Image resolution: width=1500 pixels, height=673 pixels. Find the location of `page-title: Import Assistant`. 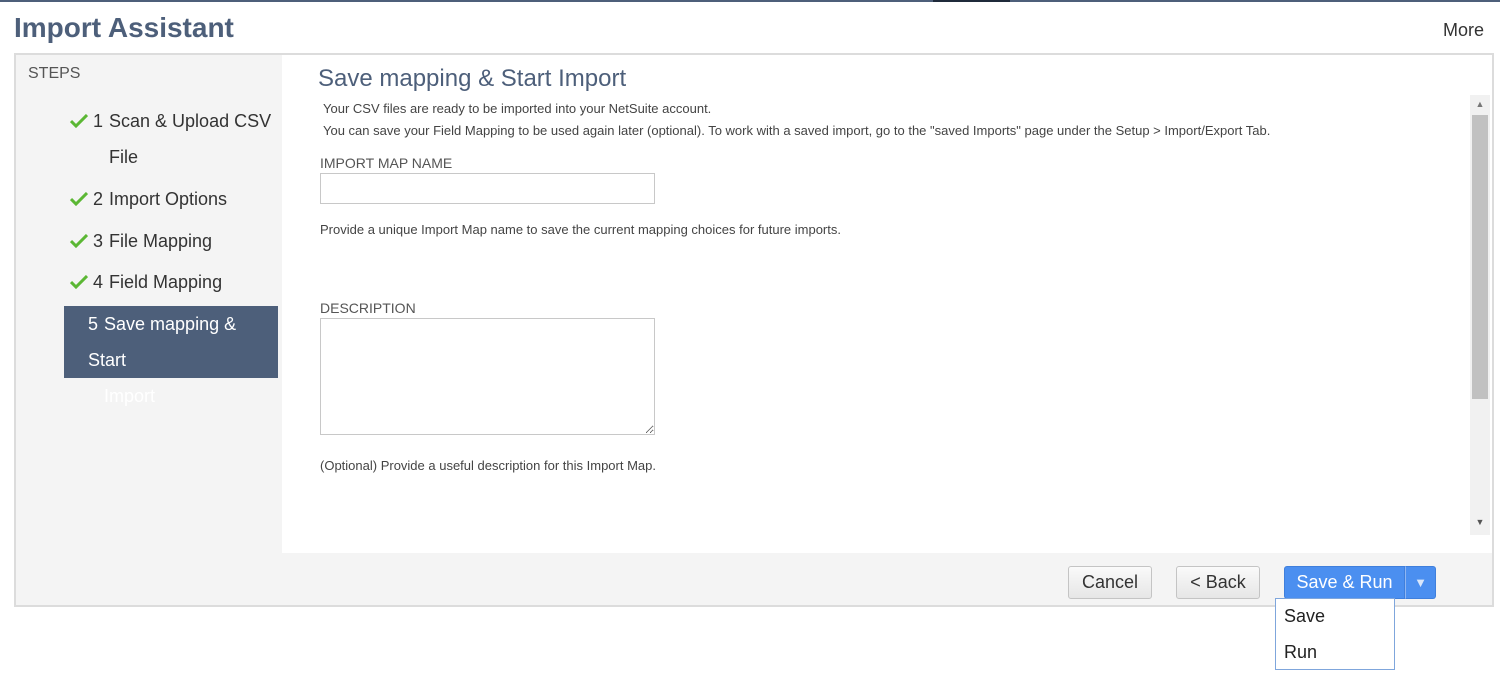

page-title: Import Assistant is located at coordinates (124, 27).